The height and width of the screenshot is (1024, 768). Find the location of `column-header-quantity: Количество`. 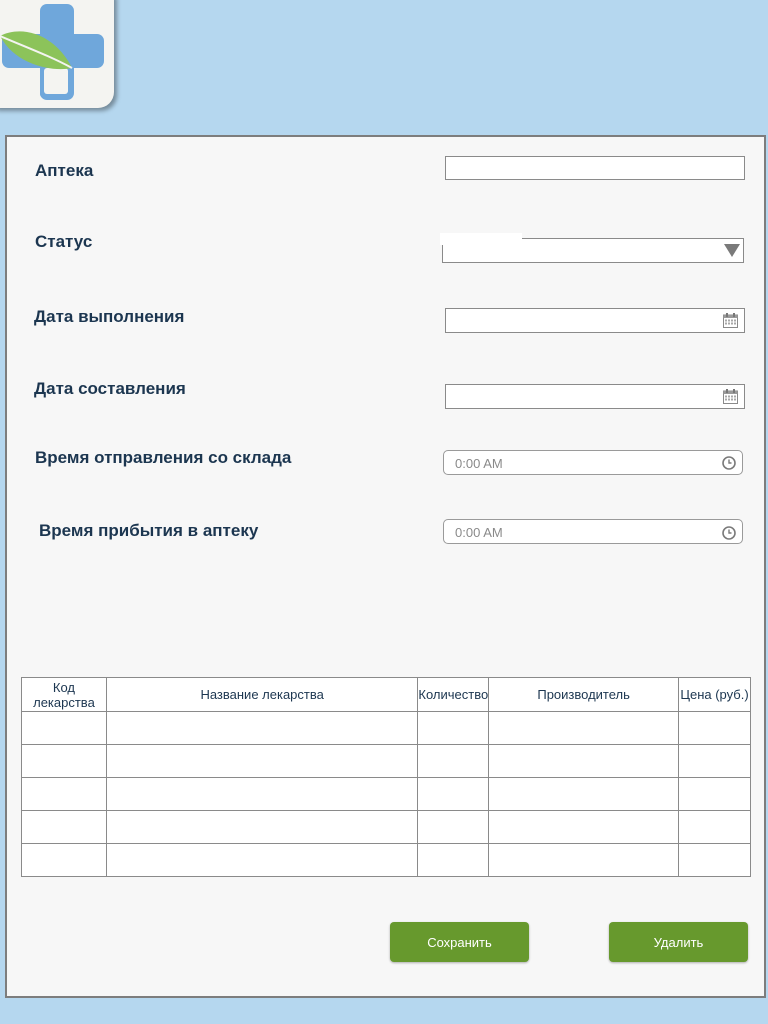

column-header-quantity: Количество is located at coordinates (453, 694).